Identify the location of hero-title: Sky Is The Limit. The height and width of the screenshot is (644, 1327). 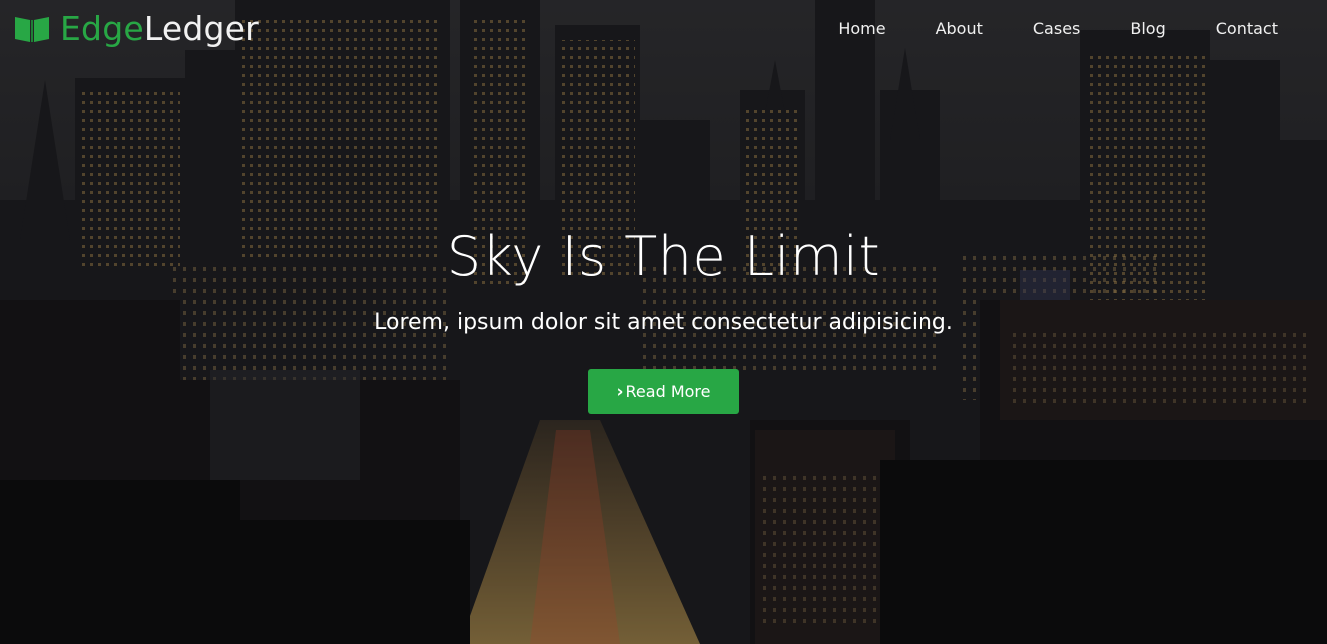
(663, 256).